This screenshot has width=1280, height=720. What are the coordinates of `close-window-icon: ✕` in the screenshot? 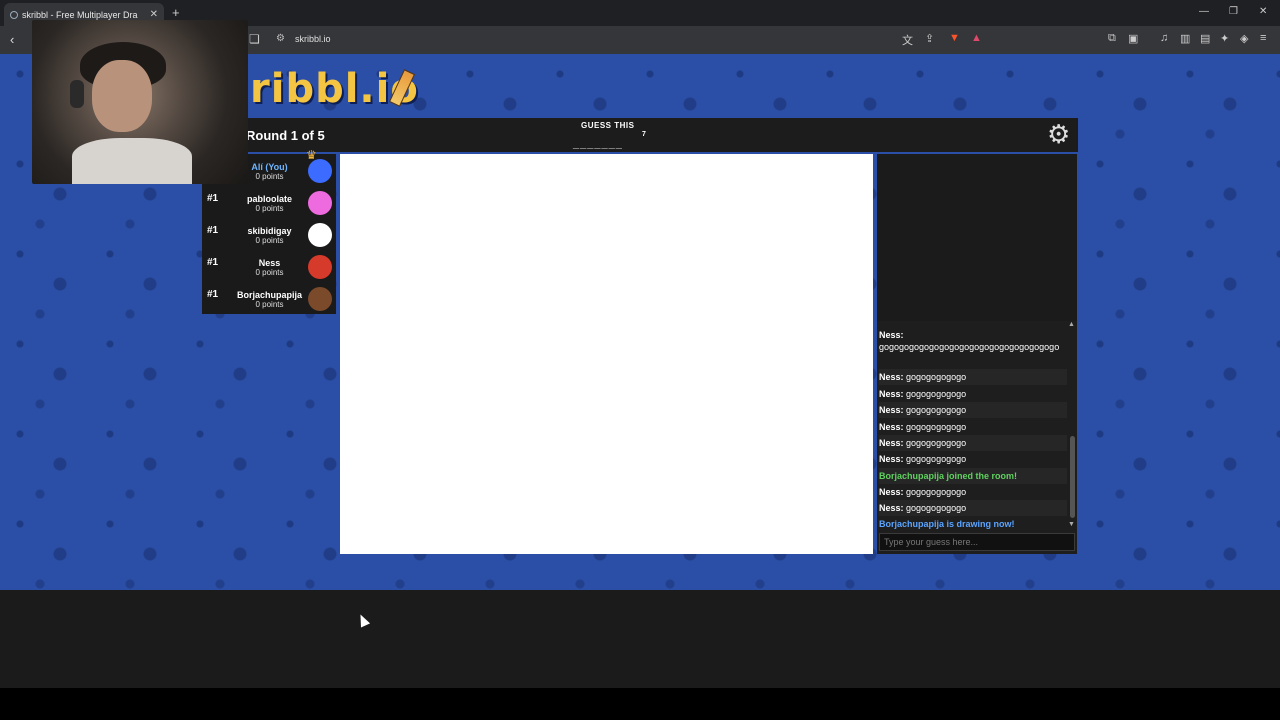 It's located at (1263, 11).